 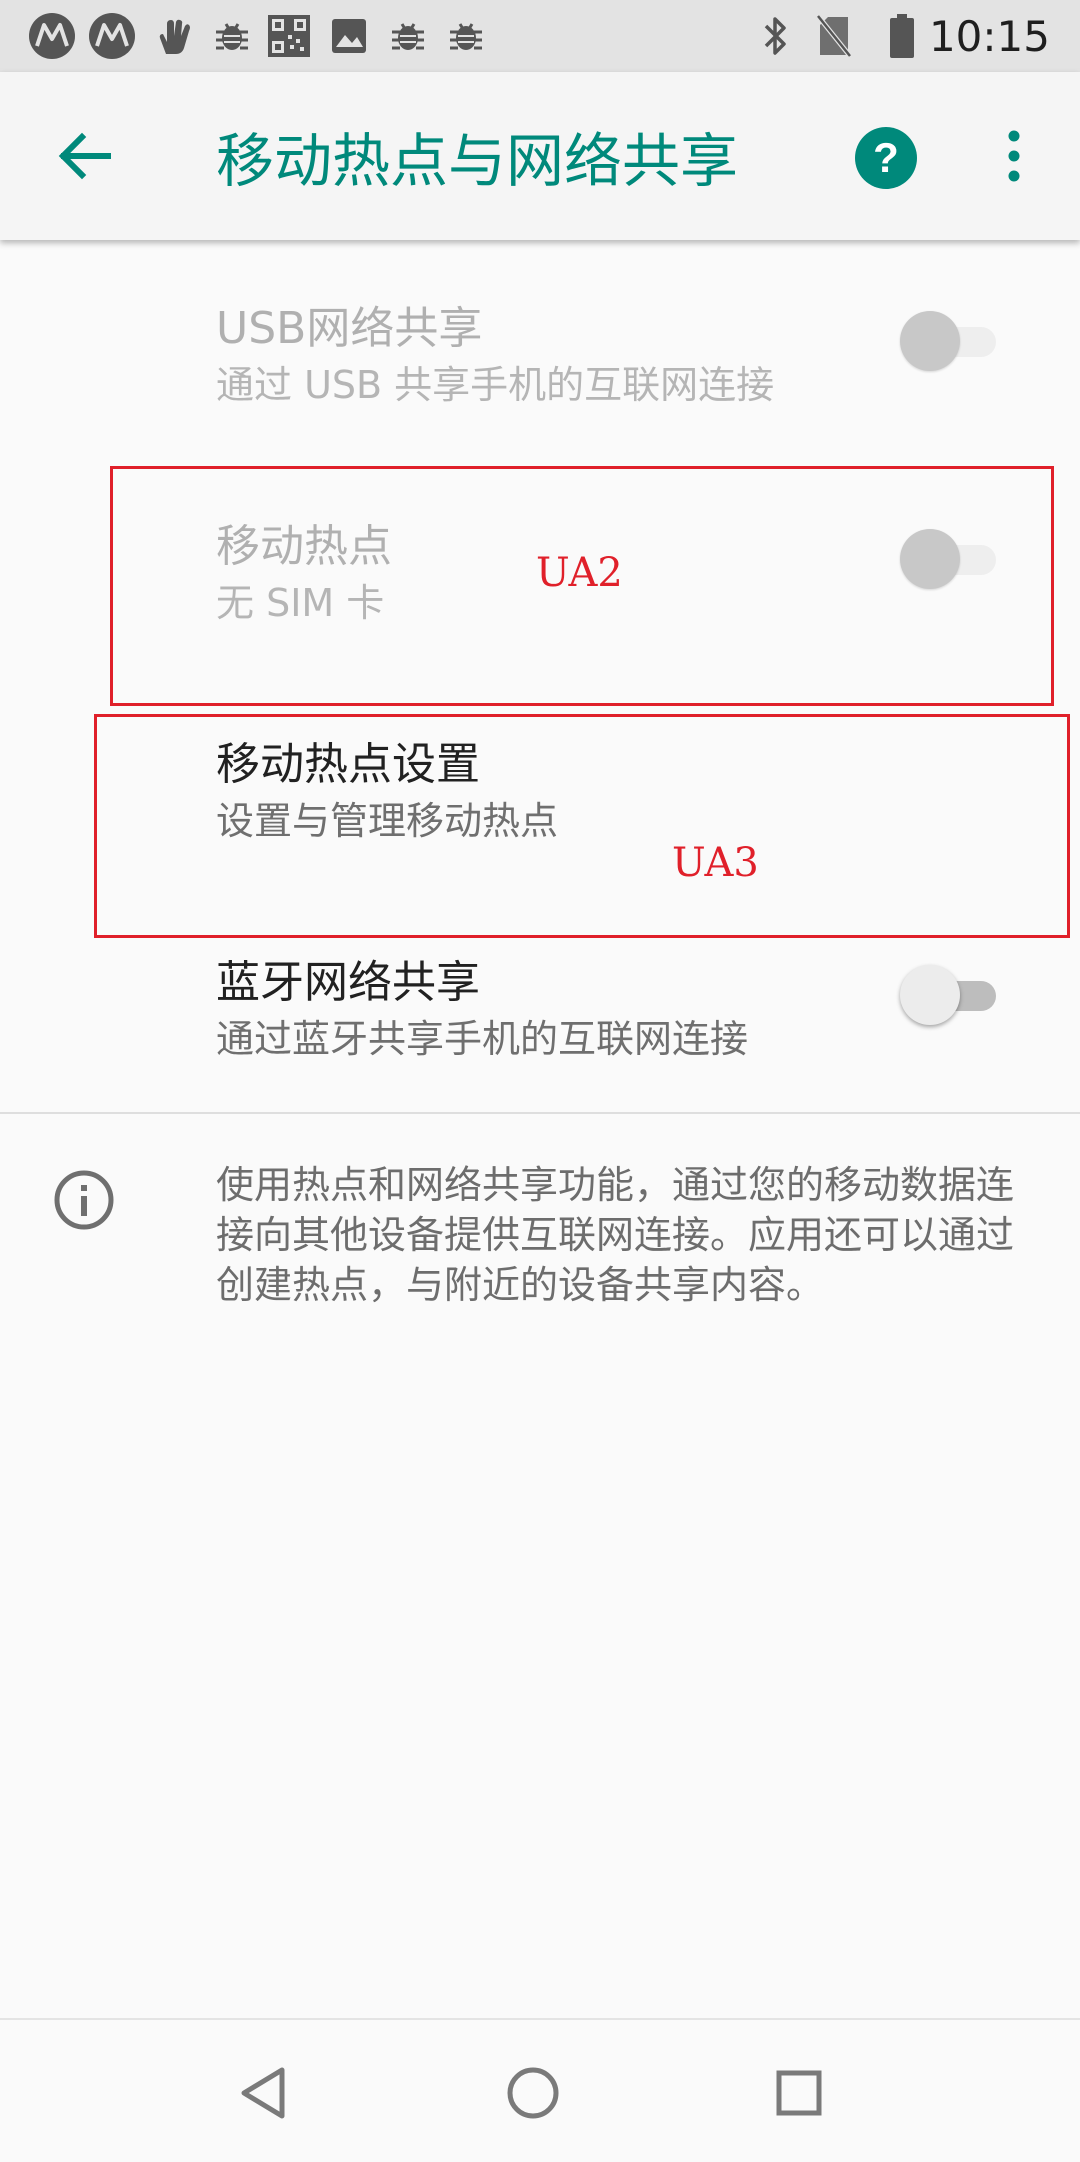 What do you see at coordinates (349, 328) in the screenshot?
I see `usb-tethering-title: USB网络共享` at bounding box center [349, 328].